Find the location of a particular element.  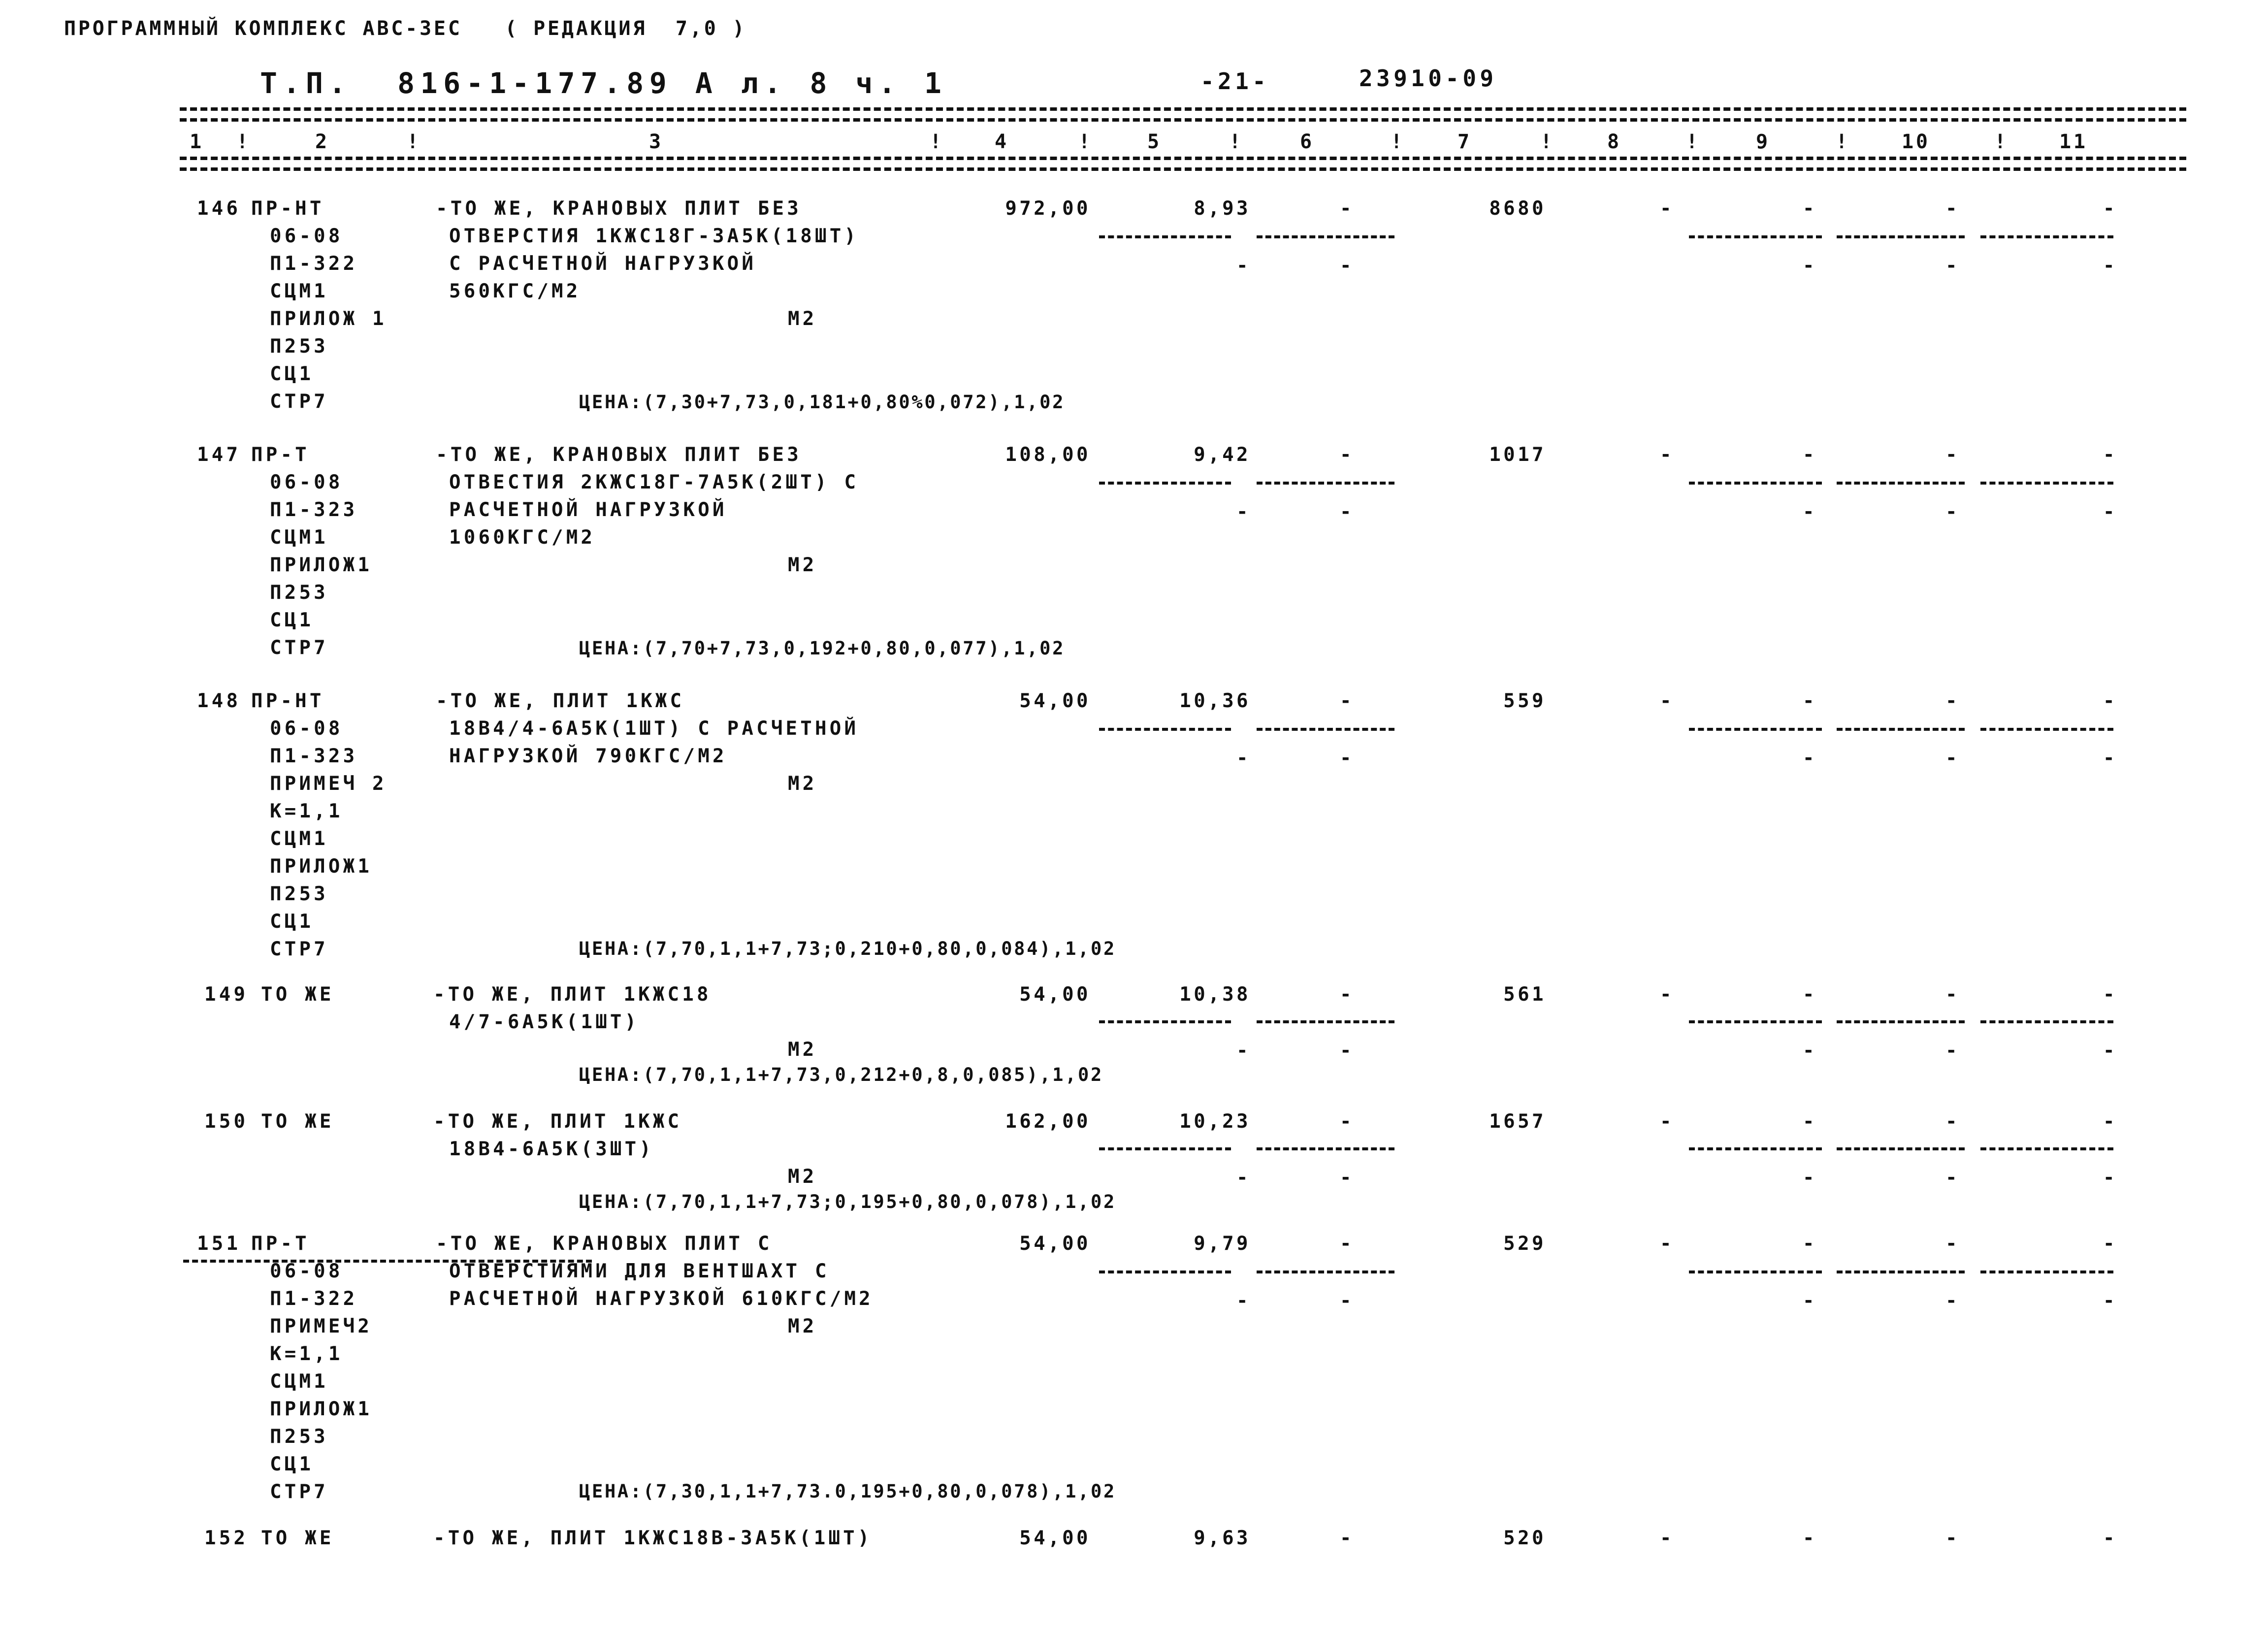

row-price: 9,79 is located at coordinates (1223, 1244).